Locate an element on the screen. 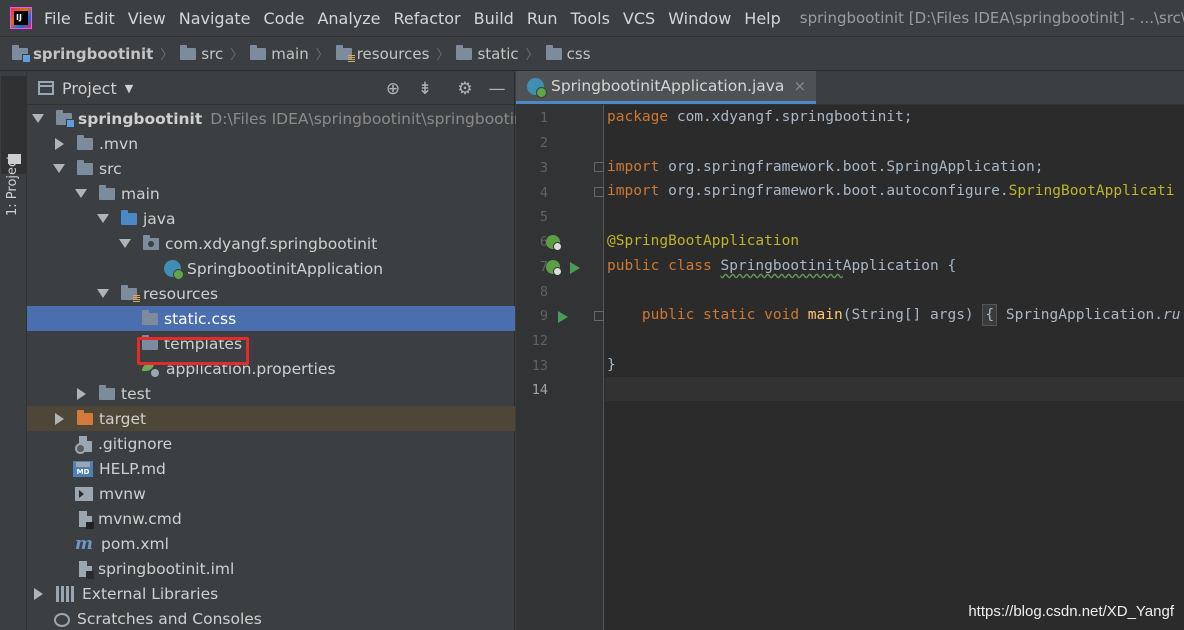 This screenshot has width=1184, height=630. tree-item-templates: templates is located at coordinates (271, 343).